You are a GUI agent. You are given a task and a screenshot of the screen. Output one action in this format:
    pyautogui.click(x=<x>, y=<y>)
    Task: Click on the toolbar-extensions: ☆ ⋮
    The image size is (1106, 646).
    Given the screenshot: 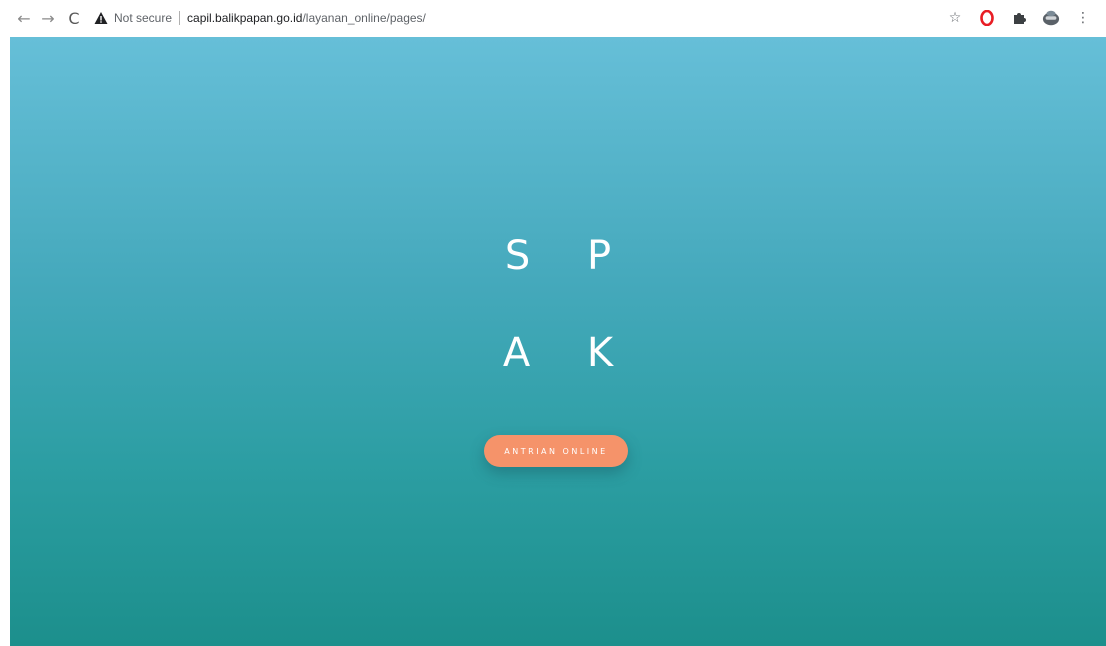 What is the action you would take?
    pyautogui.click(x=1019, y=18)
    